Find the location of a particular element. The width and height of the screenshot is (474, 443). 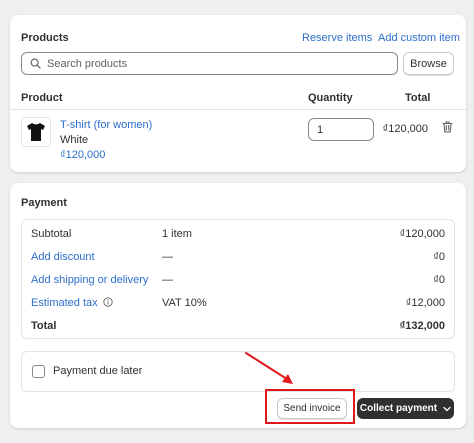

tax-rate: VAT 10% is located at coordinates (184, 303).